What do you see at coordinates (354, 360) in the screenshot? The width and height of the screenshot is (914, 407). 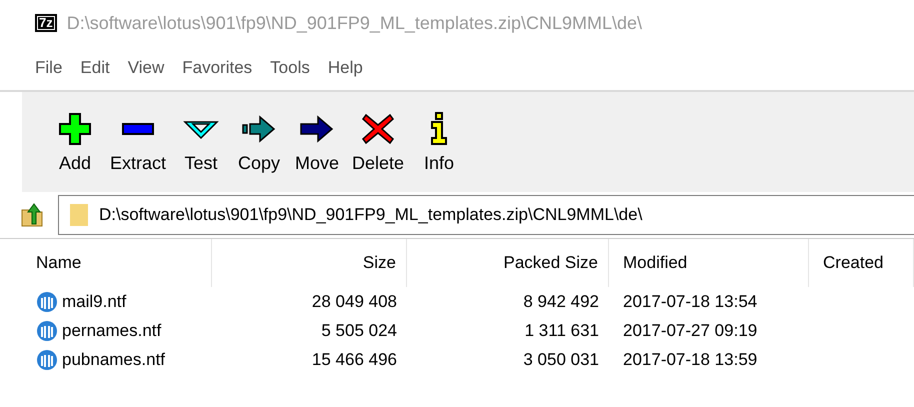 I see `table-cell: 15 466 496` at bounding box center [354, 360].